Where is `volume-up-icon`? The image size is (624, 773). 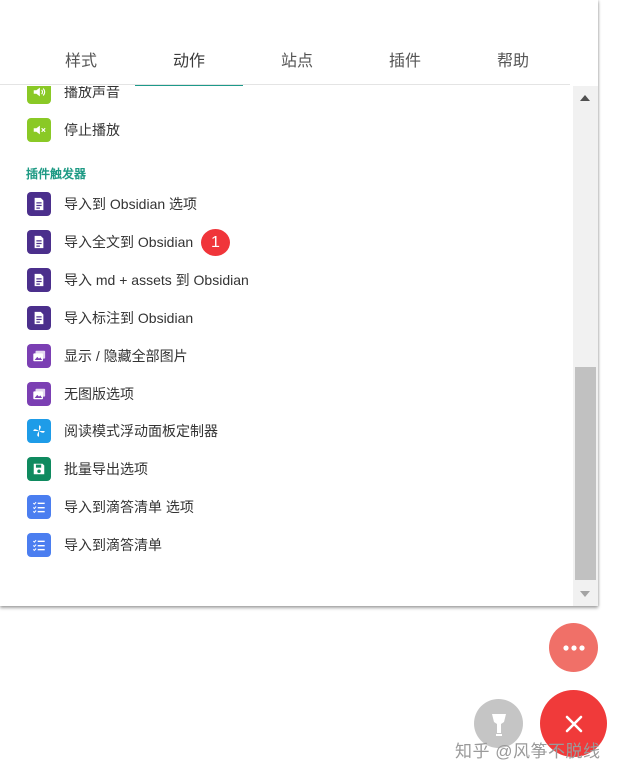 volume-up-icon is located at coordinates (39, 95).